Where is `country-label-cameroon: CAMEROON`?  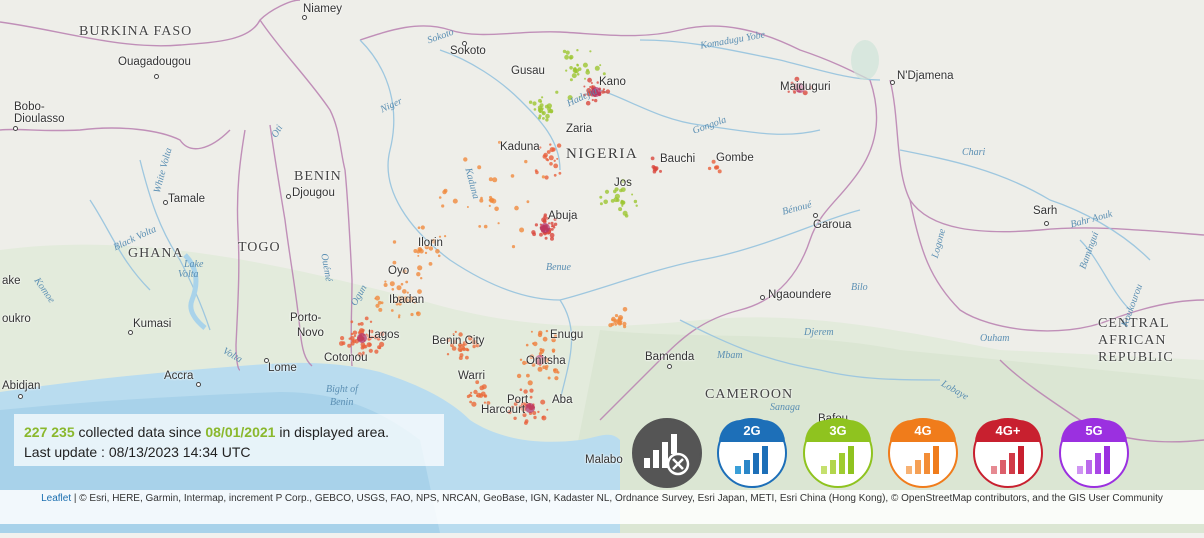 country-label-cameroon: CAMEROON is located at coordinates (749, 394).